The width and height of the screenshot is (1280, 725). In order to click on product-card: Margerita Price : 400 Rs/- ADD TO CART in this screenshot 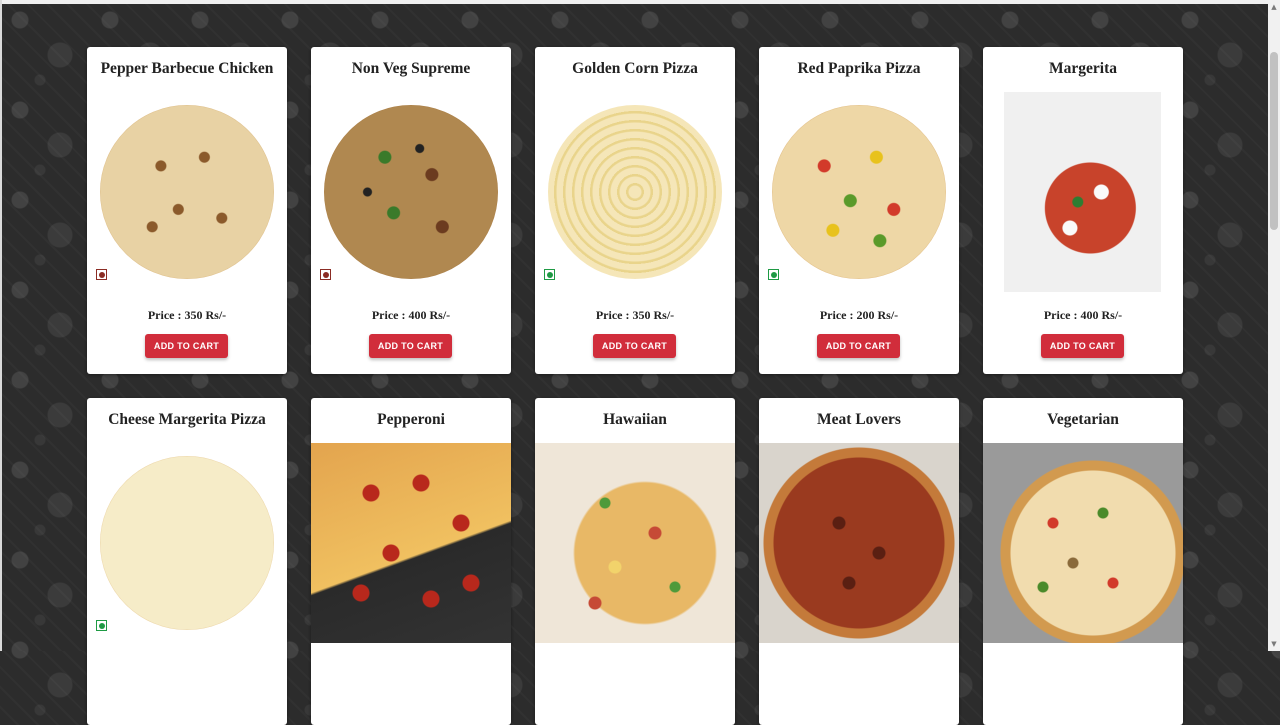, I will do `click(1083, 210)`.